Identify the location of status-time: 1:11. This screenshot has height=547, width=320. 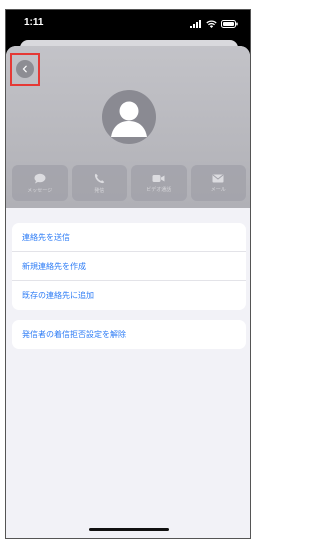
(34, 22).